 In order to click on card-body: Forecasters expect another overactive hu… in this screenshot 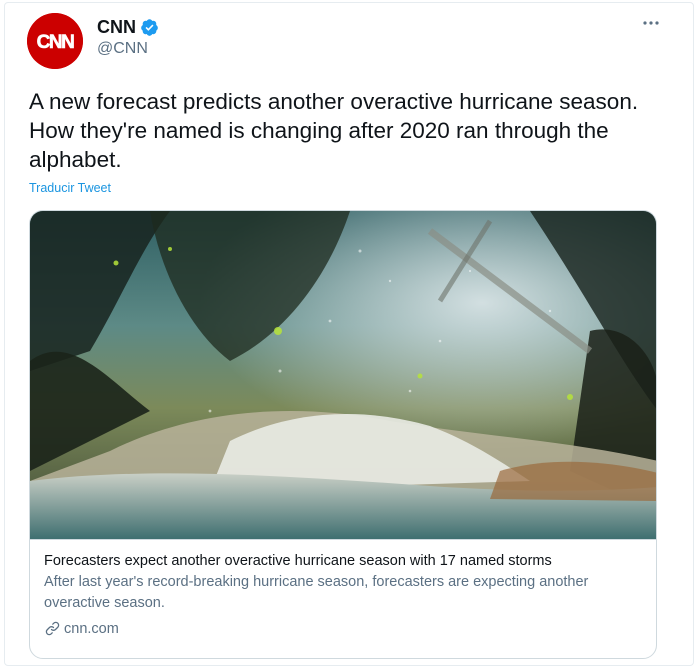, I will do `click(343, 588)`.